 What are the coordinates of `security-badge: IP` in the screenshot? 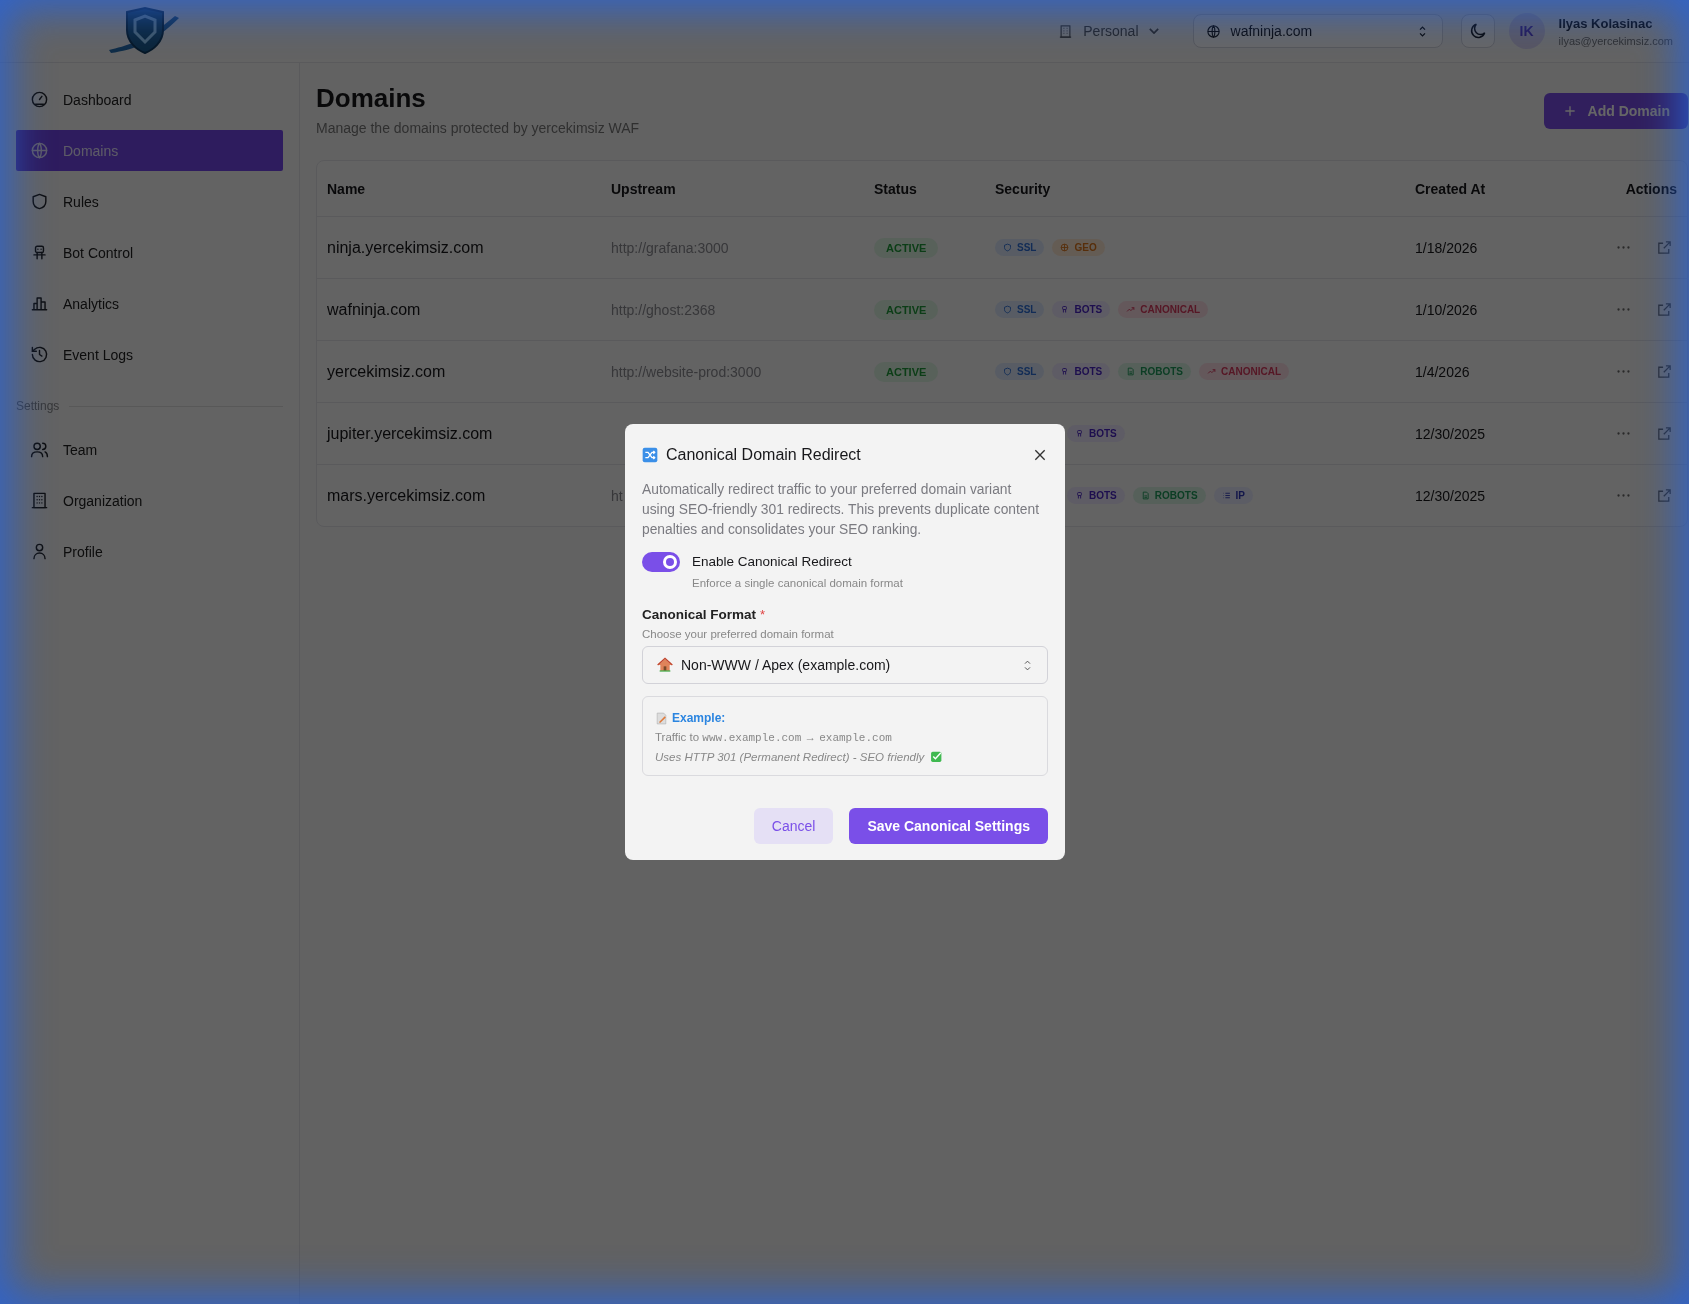 It's located at (1233, 495).